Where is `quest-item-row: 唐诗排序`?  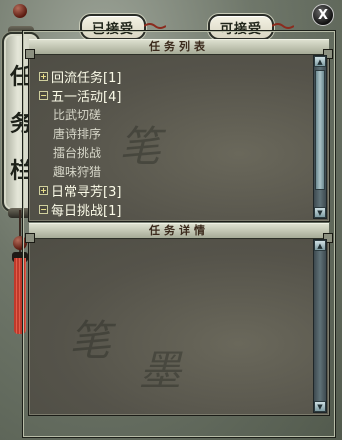 quest-item-row: 唐诗排序 is located at coordinates (175, 133).